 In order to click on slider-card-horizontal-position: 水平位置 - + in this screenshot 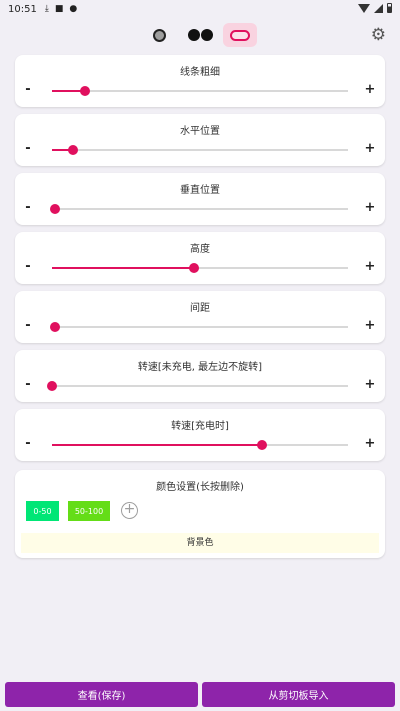, I will do `click(200, 140)`.